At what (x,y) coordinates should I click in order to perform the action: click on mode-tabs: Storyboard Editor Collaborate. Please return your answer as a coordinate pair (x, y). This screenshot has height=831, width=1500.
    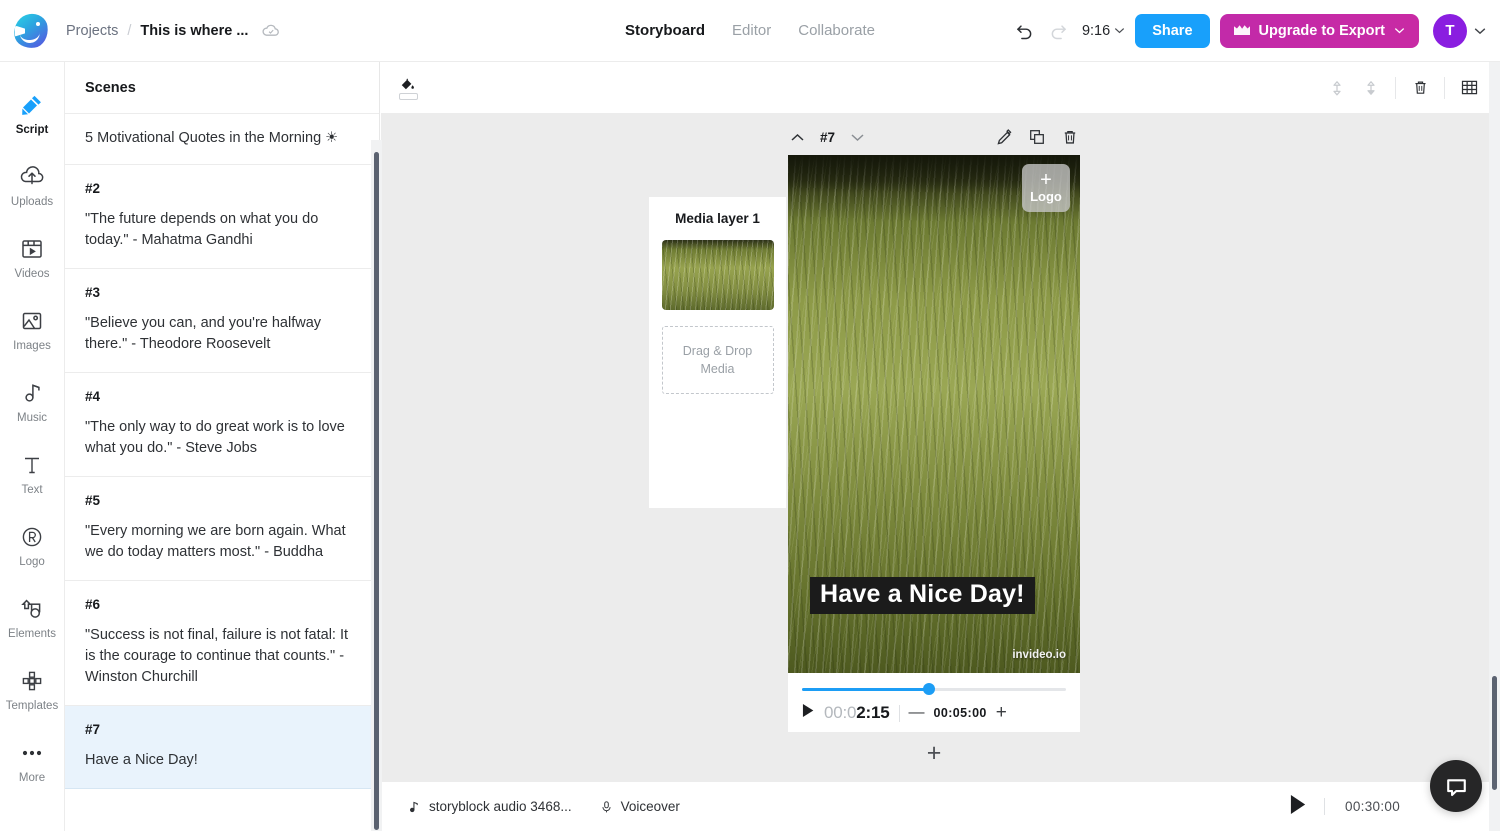
    Looking at the image, I should click on (750, 30).